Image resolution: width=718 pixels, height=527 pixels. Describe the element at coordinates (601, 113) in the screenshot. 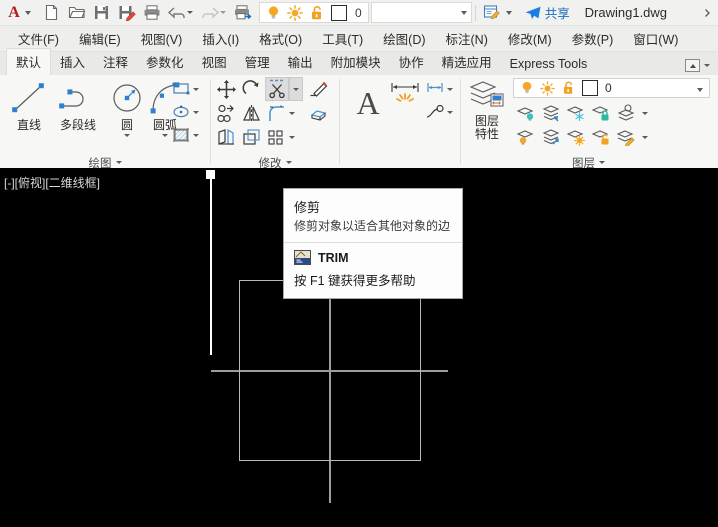

I see `layer-lock-button` at that location.